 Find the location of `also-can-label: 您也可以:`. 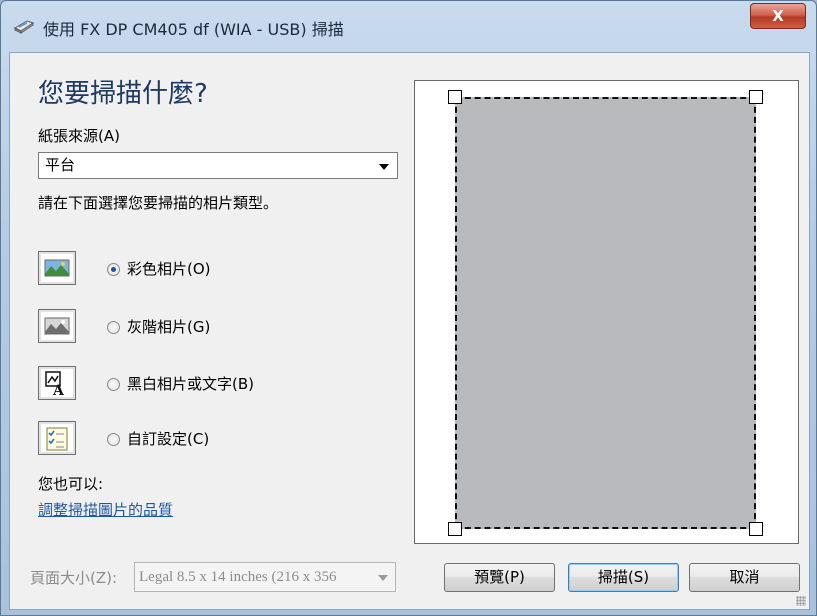

also-can-label: 您也可以: is located at coordinates (71, 484).